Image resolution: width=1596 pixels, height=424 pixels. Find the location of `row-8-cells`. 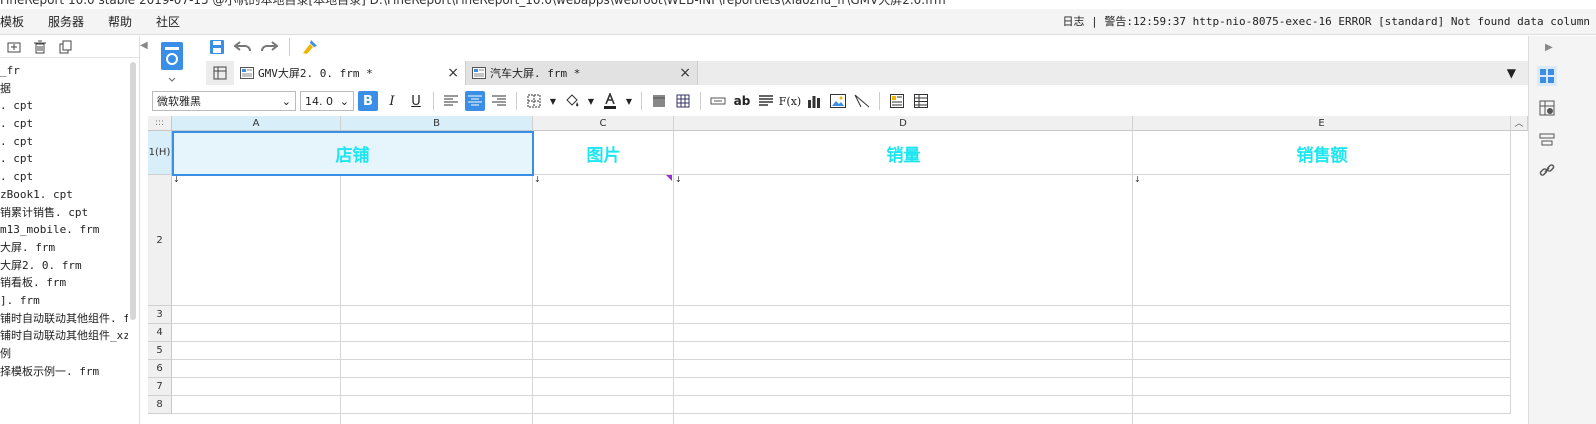

row-8-cells is located at coordinates (841, 405).